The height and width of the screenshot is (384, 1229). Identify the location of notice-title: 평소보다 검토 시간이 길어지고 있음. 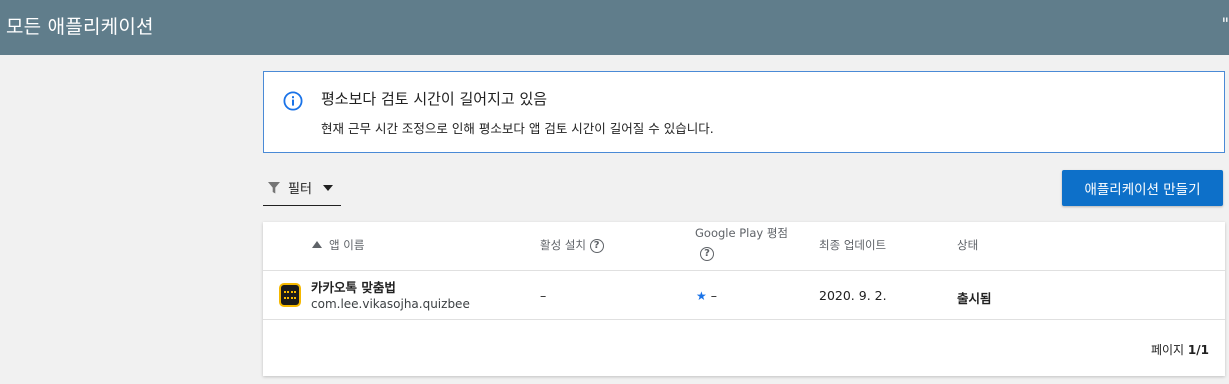
(434, 99).